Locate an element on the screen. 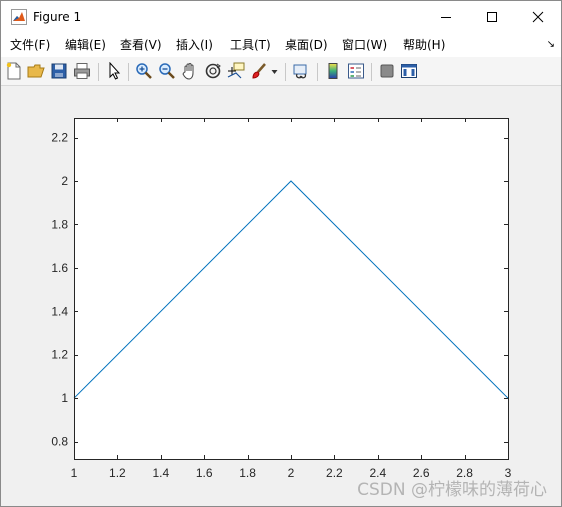  menu-file: 文件(F) is located at coordinates (30, 45).